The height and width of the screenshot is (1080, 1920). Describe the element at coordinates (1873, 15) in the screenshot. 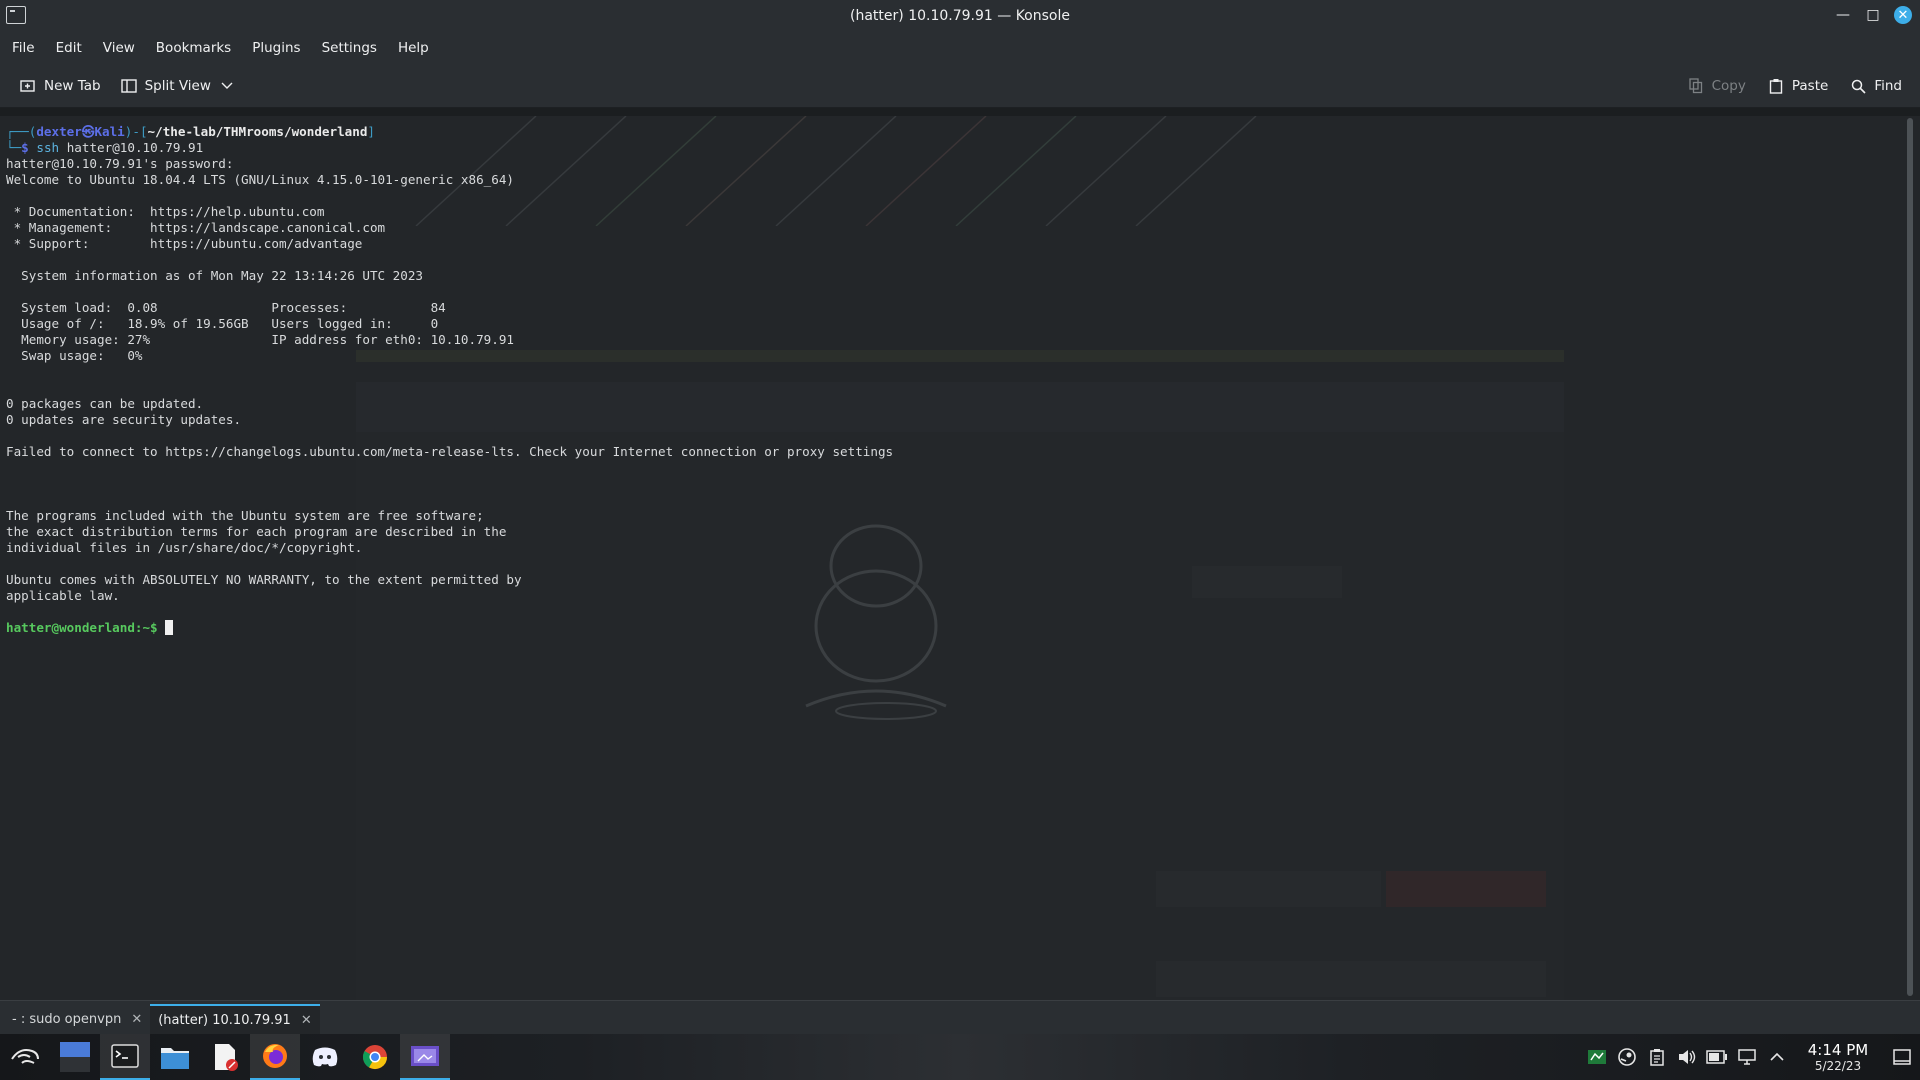

I see `maximize-icon: □` at that location.